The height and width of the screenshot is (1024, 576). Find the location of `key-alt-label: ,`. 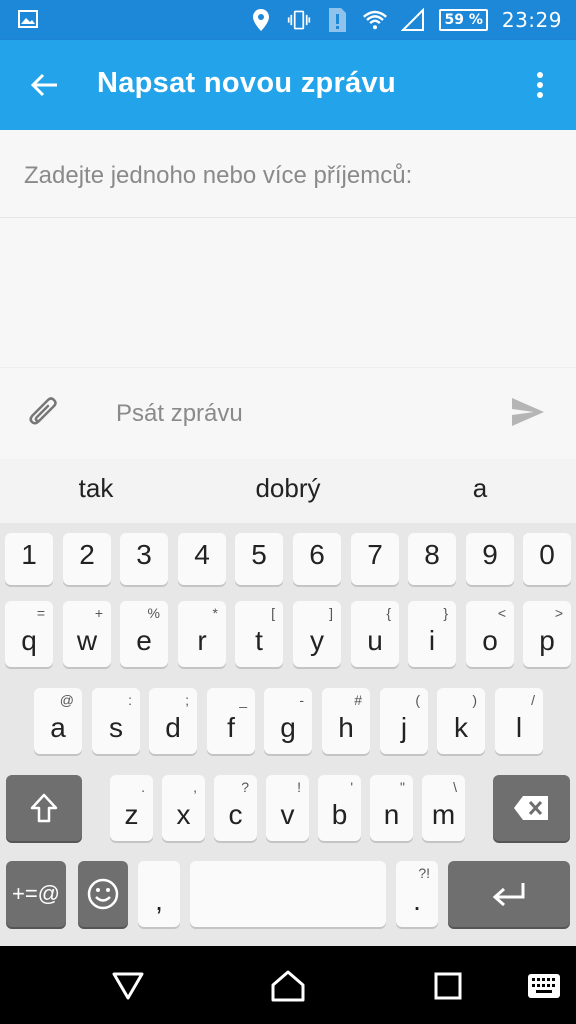

key-alt-label: , is located at coordinates (195, 787).